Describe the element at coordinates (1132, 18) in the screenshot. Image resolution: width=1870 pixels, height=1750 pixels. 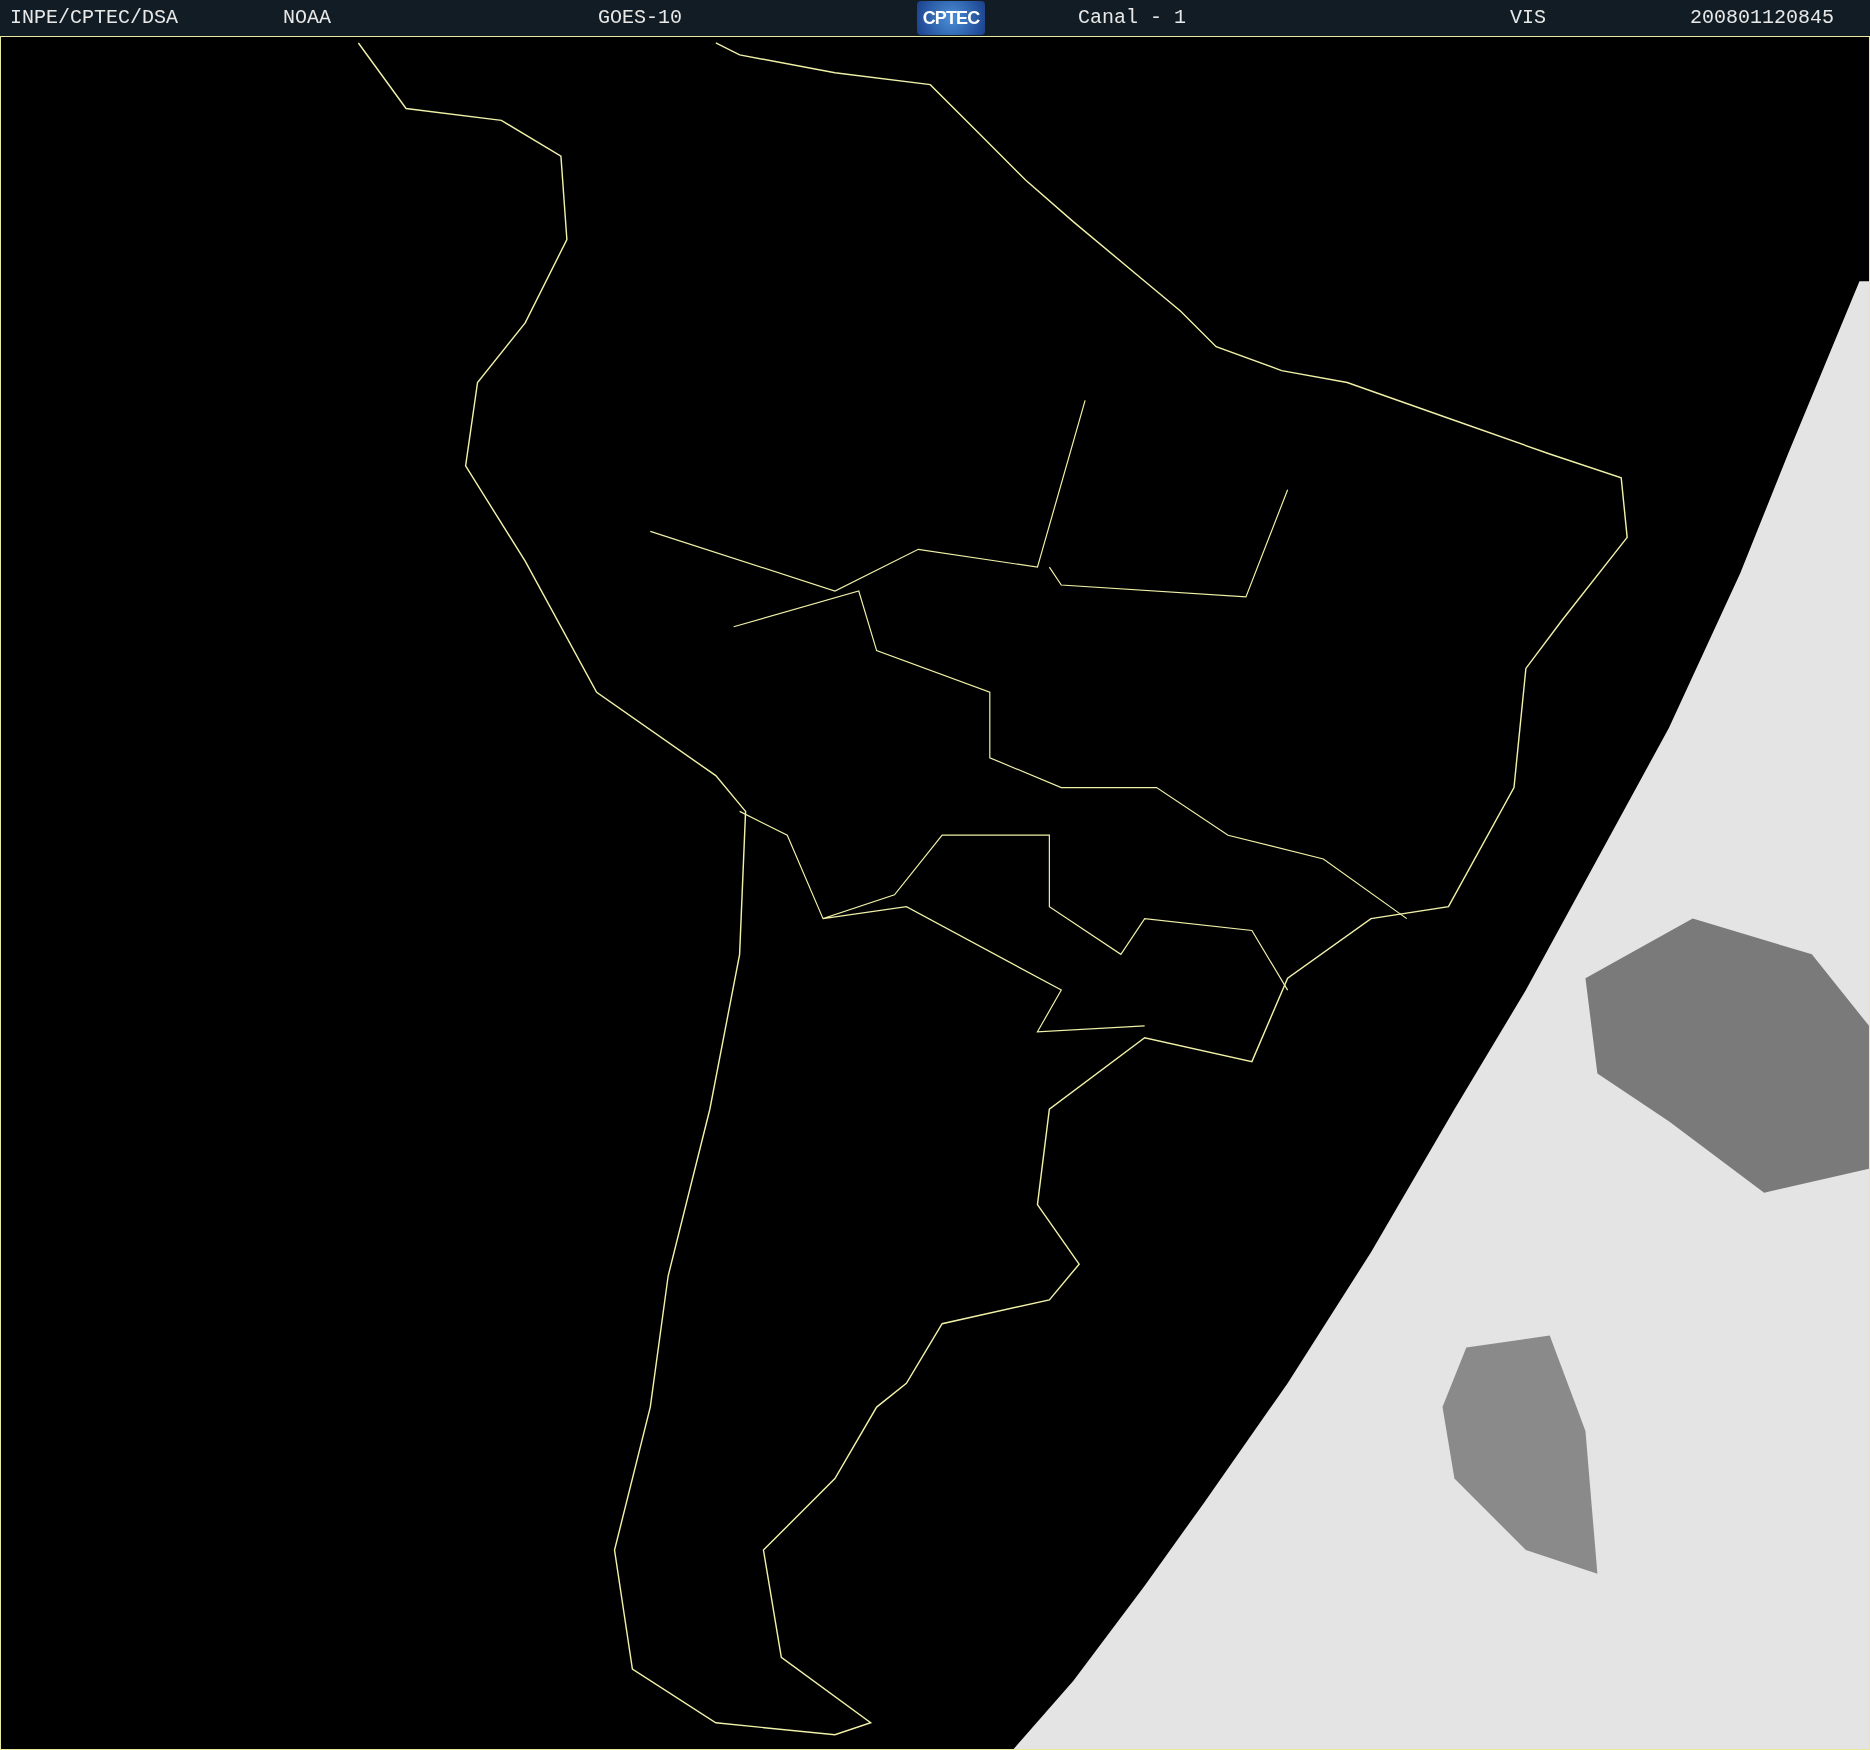
I see `channel-label: Canal - 1` at that location.